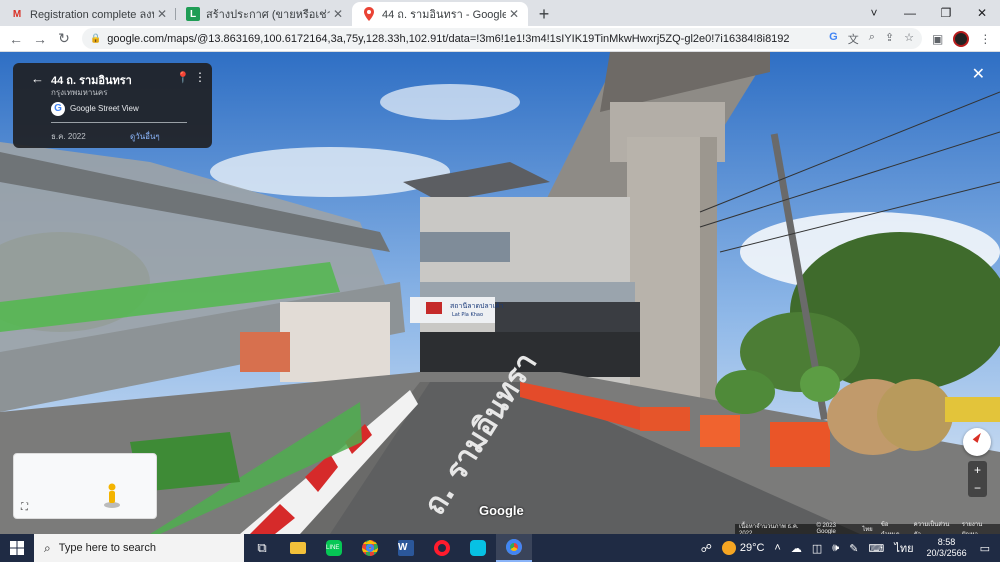 The image size is (1000, 562). What do you see at coordinates (706, 548) in the screenshot?
I see `people-icon: ☍` at bounding box center [706, 548].